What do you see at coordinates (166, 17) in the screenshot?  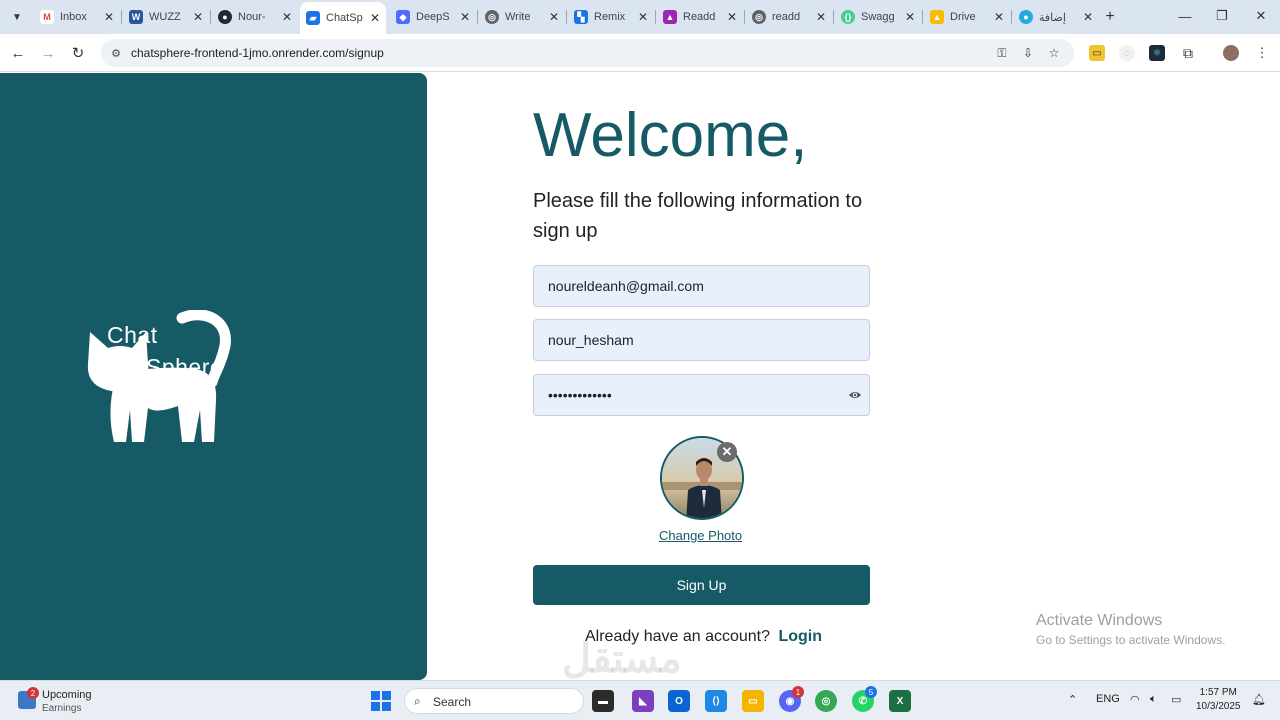 I see `browser-tab: W WUZZ ✕` at bounding box center [166, 17].